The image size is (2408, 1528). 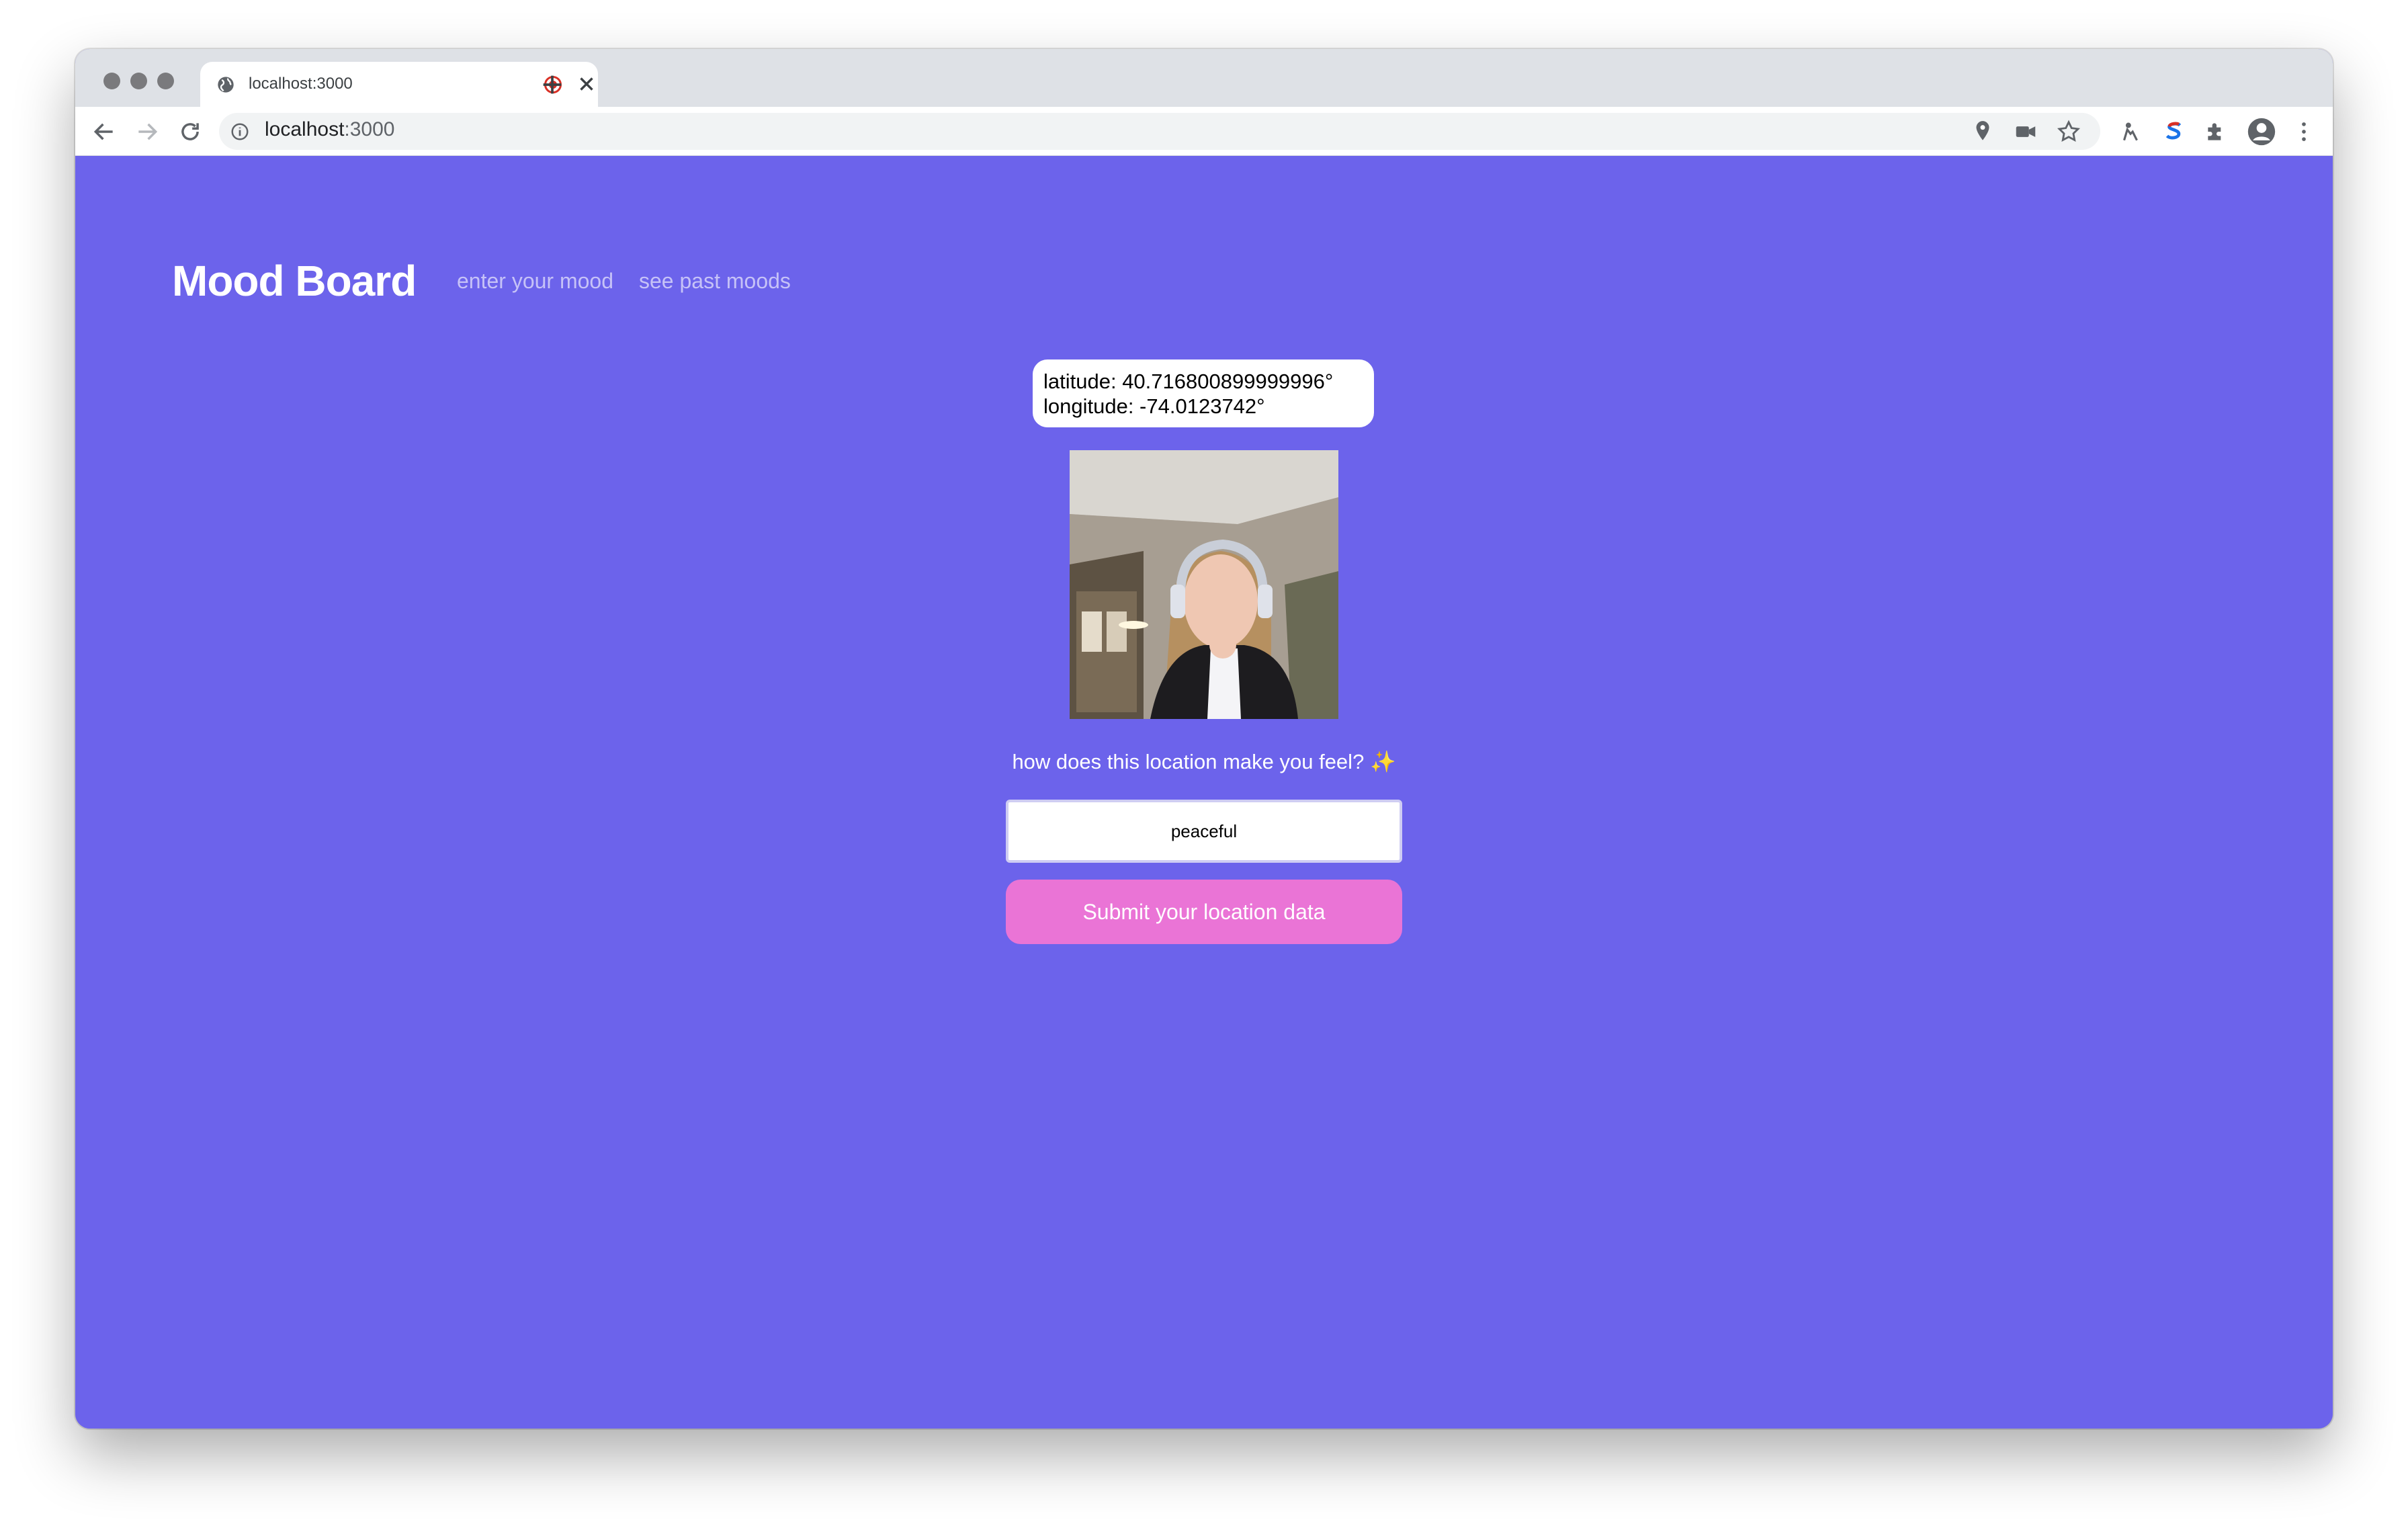 I want to click on url-text: localhost:3000, so click(x=329, y=129).